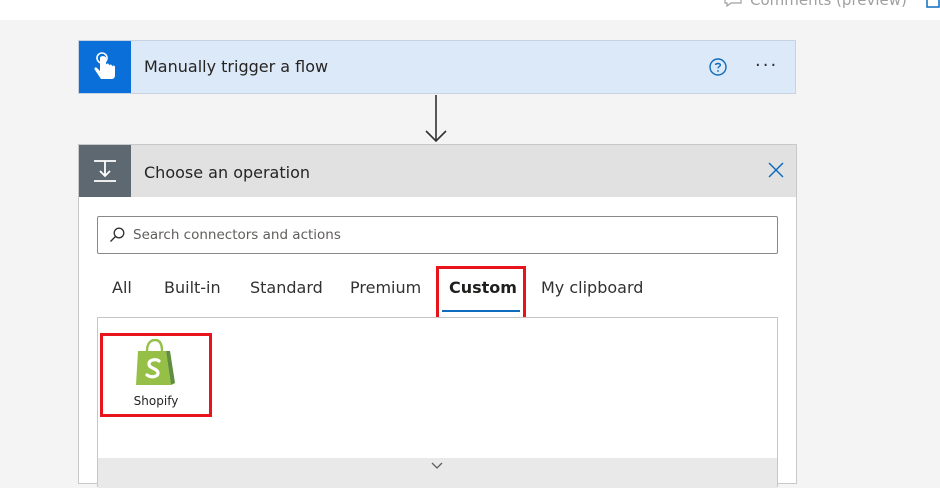 The width and height of the screenshot is (940, 488). I want to click on top-toolbar: Comments (preview), so click(470, 10).